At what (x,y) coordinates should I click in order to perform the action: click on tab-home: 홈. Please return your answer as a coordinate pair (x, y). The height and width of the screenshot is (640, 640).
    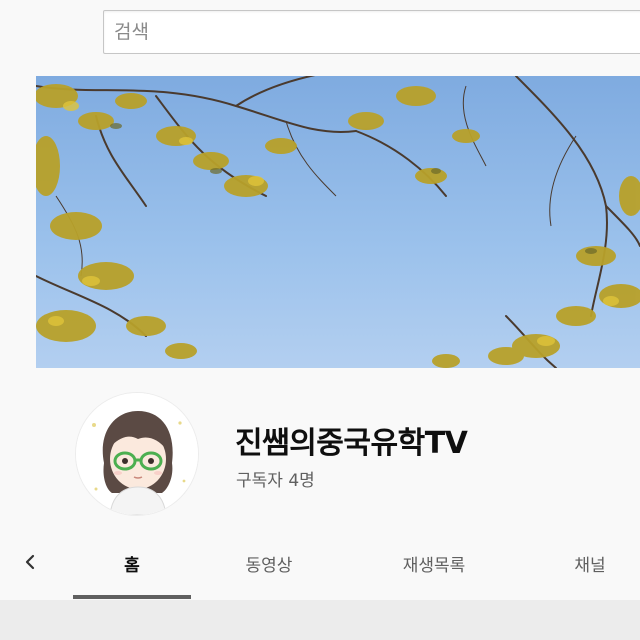
    Looking at the image, I should click on (132, 563).